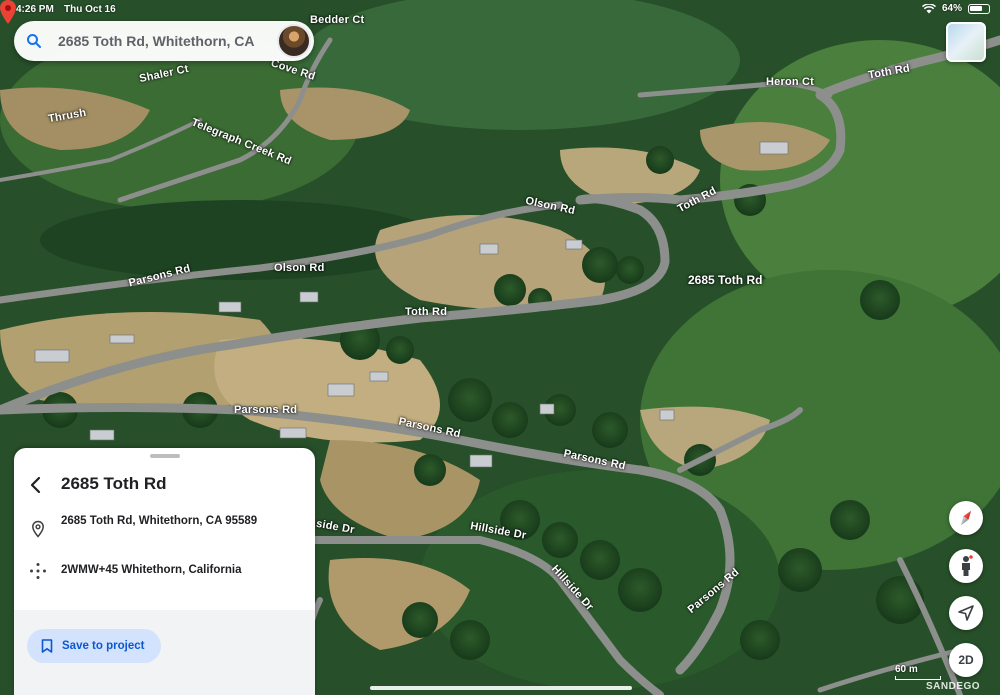  I want to click on road-label-olson-rd-left: Olson Rd, so click(299, 268).